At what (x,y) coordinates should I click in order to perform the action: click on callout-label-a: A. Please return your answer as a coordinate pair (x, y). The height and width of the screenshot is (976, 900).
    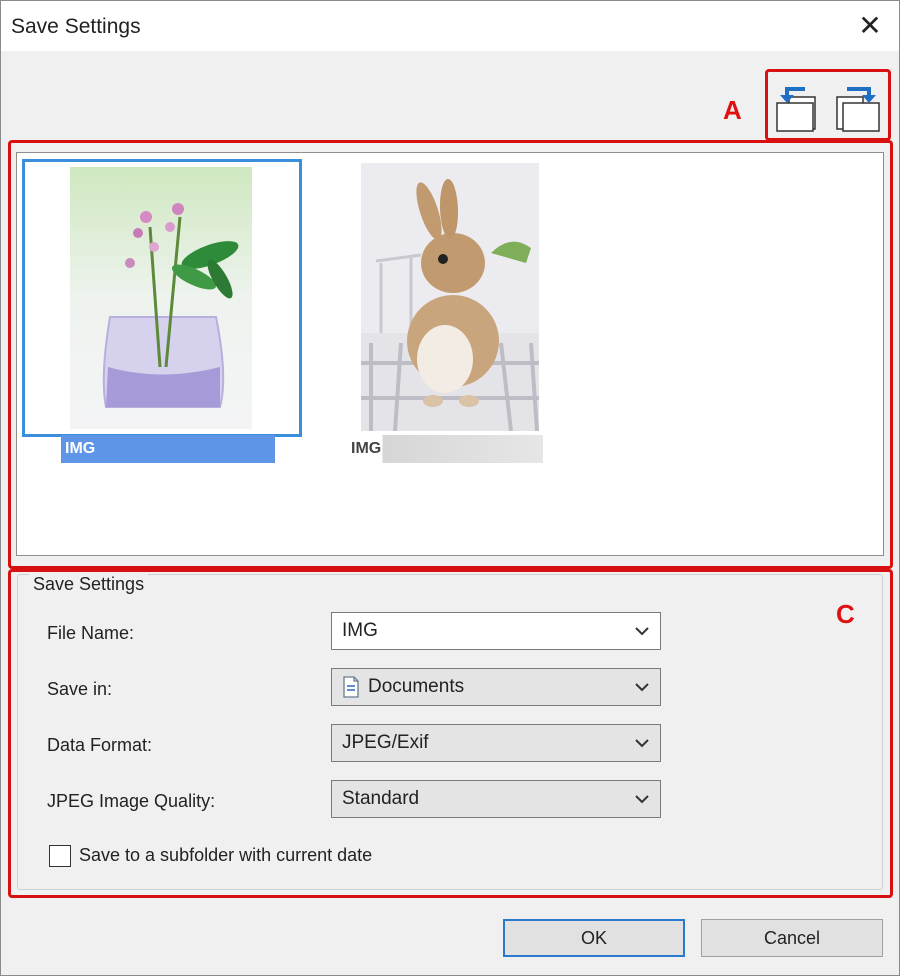
    Looking at the image, I should click on (732, 110).